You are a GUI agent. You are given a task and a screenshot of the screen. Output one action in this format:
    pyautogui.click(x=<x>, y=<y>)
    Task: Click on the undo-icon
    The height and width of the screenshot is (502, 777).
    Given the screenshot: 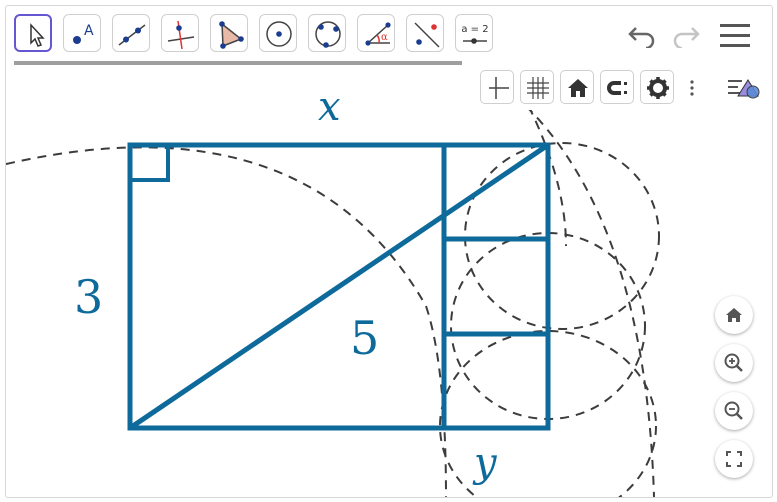 What is the action you would take?
    pyautogui.click(x=643, y=35)
    